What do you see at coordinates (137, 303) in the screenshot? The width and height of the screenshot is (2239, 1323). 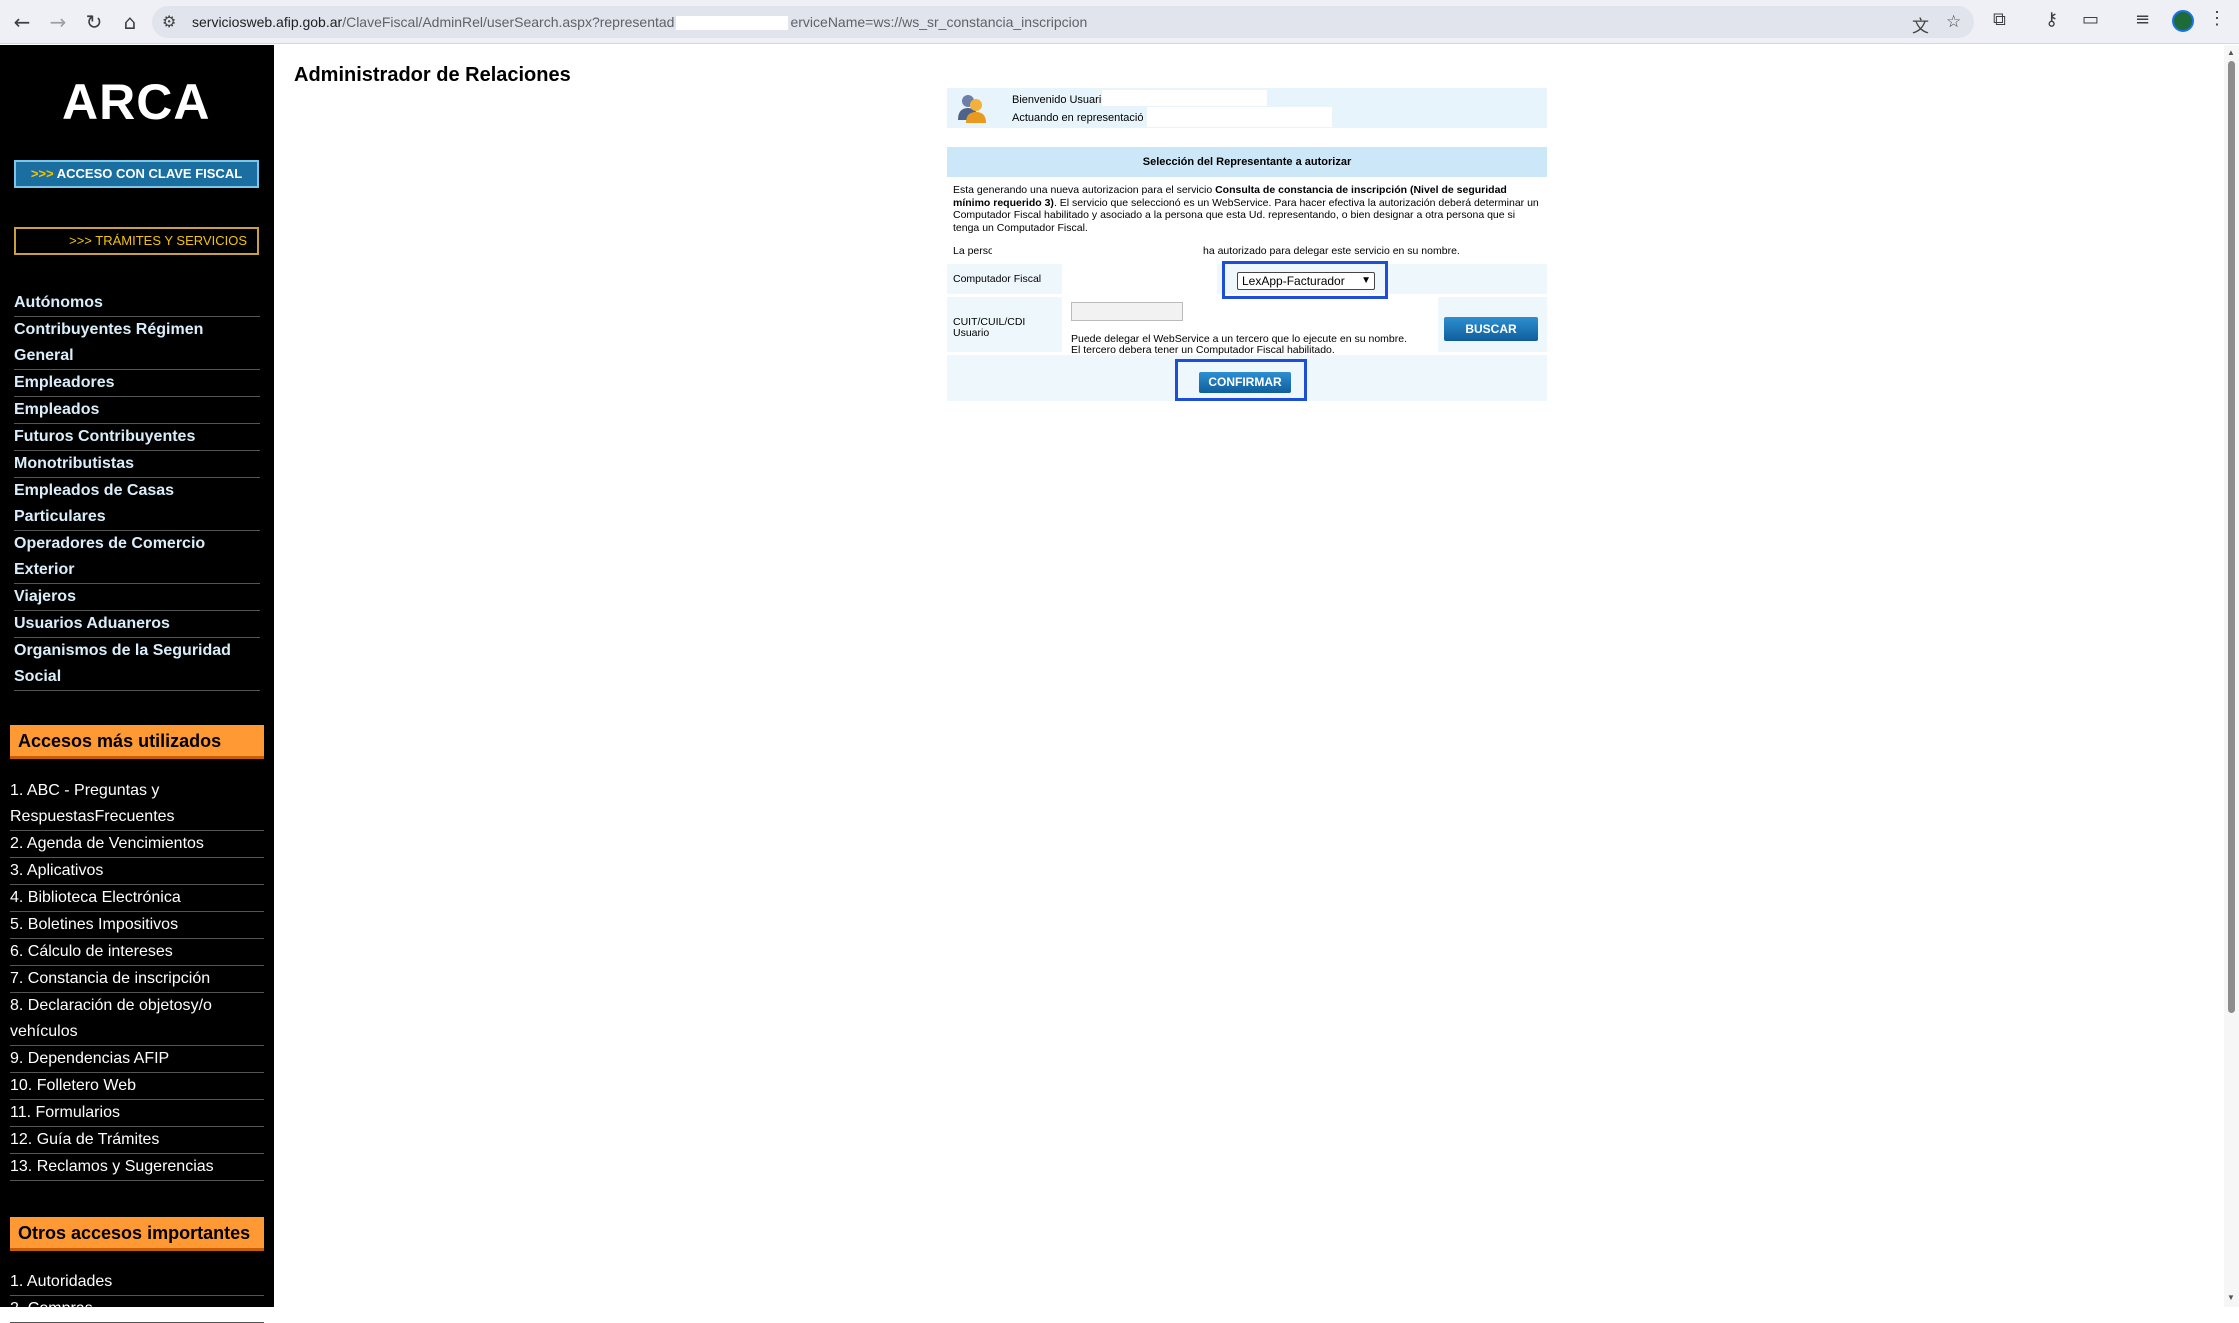 I see `sidebar-category-link: Autónomos` at bounding box center [137, 303].